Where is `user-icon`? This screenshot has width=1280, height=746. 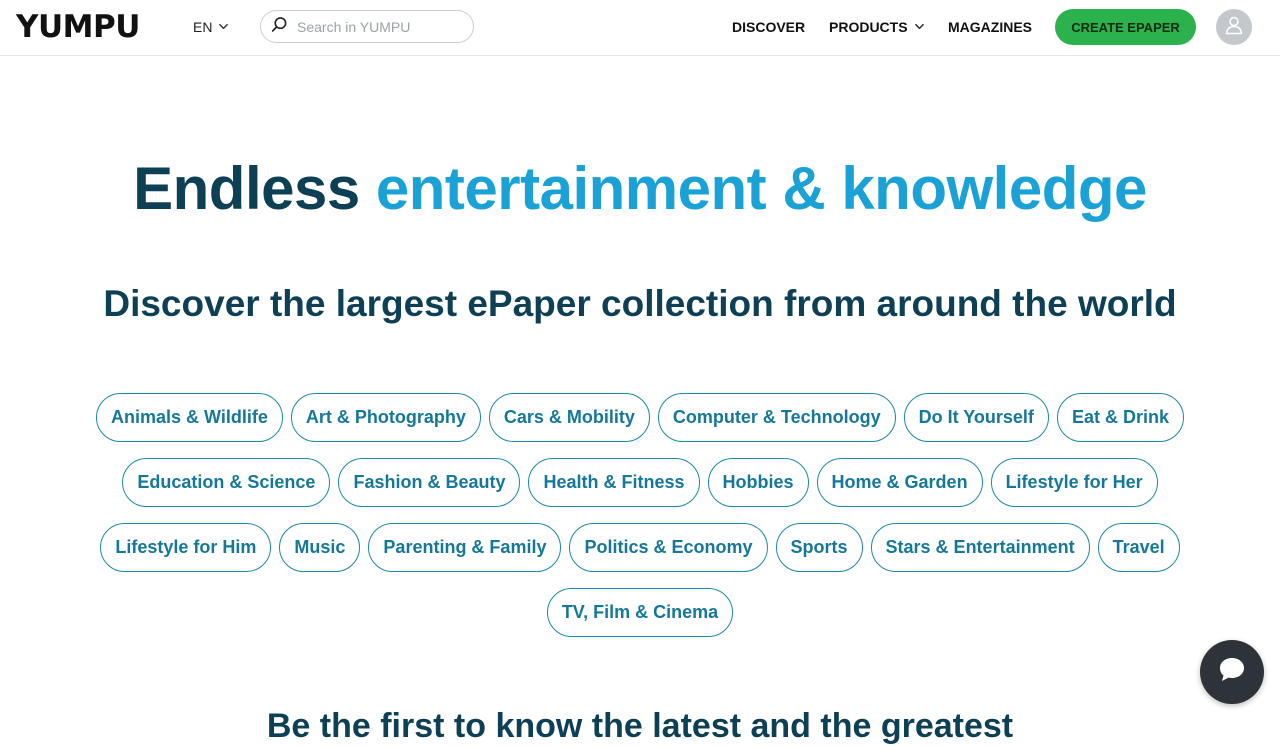 user-icon is located at coordinates (1234, 27).